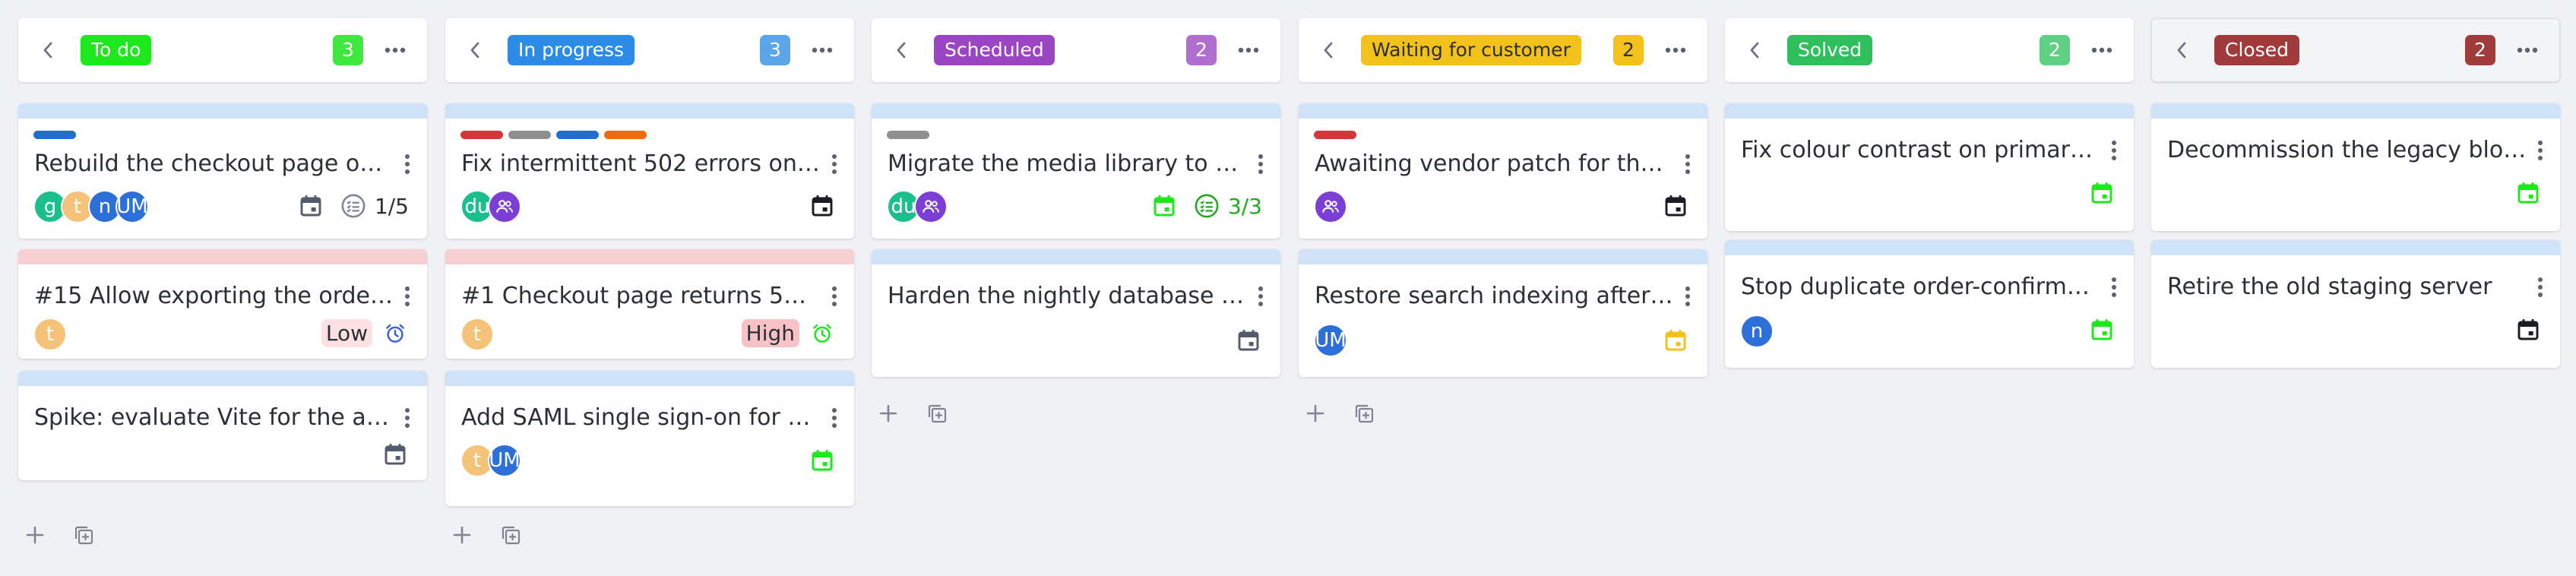 The width and height of the screenshot is (2576, 576). What do you see at coordinates (2355, 50) in the screenshot?
I see `column-header: Closed 2` at bounding box center [2355, 50].